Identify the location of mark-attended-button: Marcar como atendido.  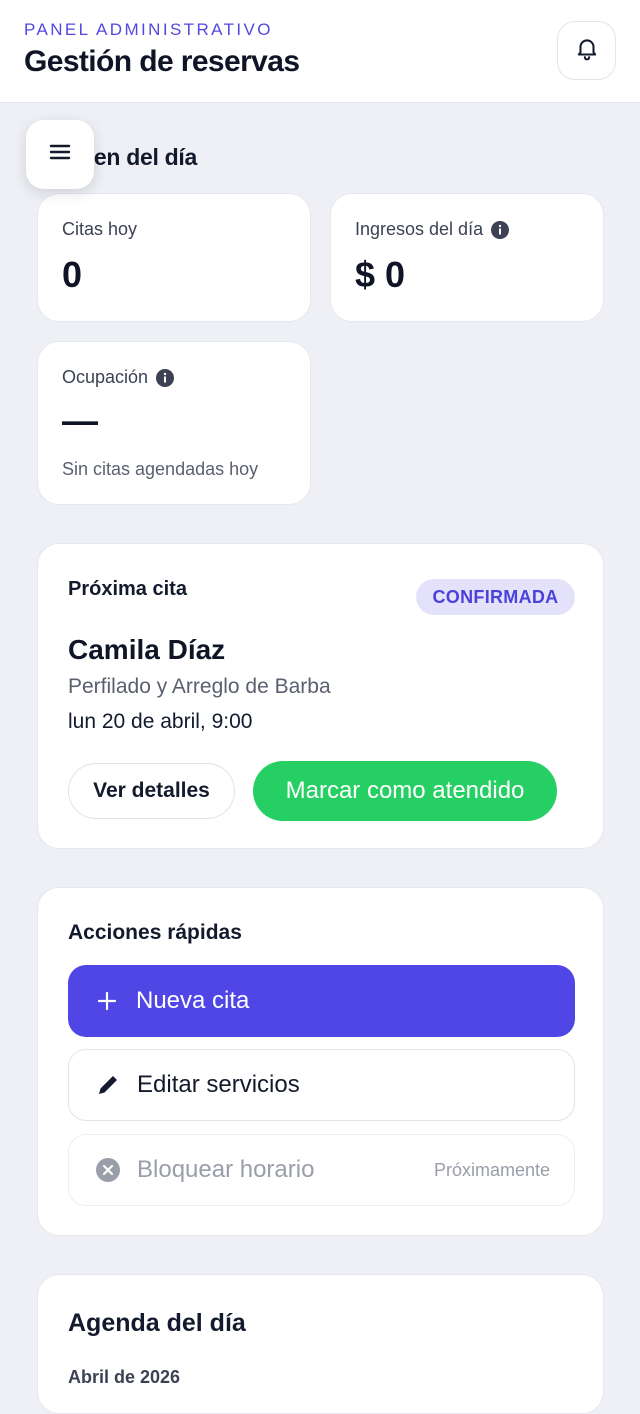
(405, 791).